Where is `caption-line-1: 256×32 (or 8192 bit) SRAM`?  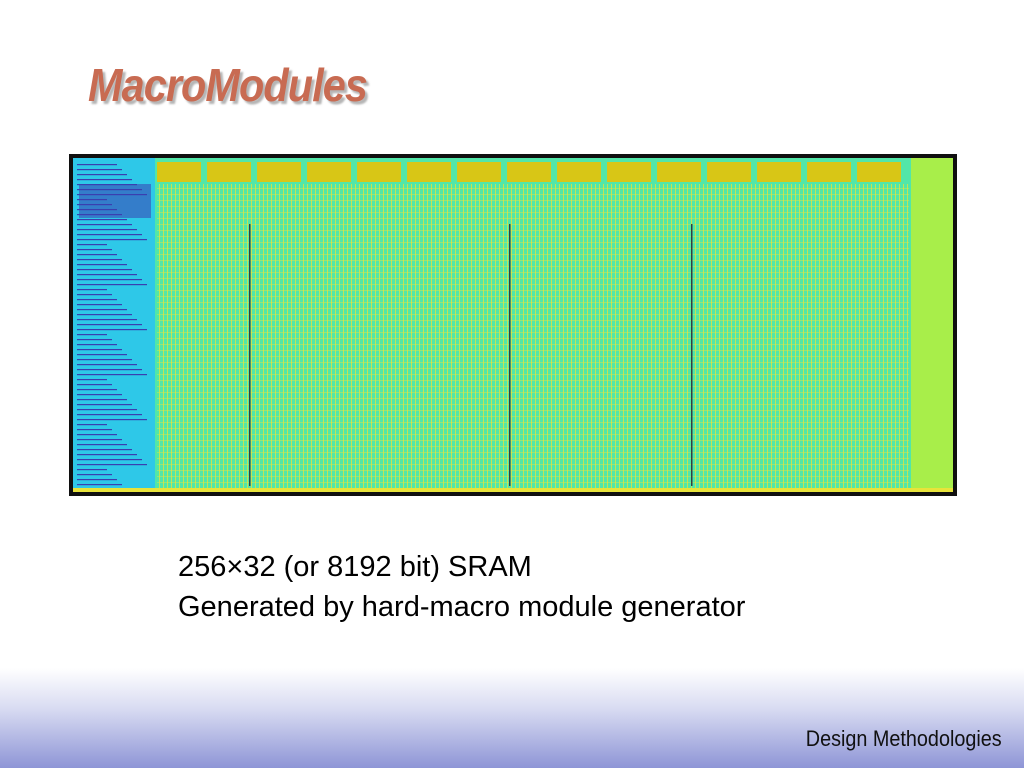 caption-line-1: 256×32 (or 8192 bit) SRAM is located at coordinates (355, 567).